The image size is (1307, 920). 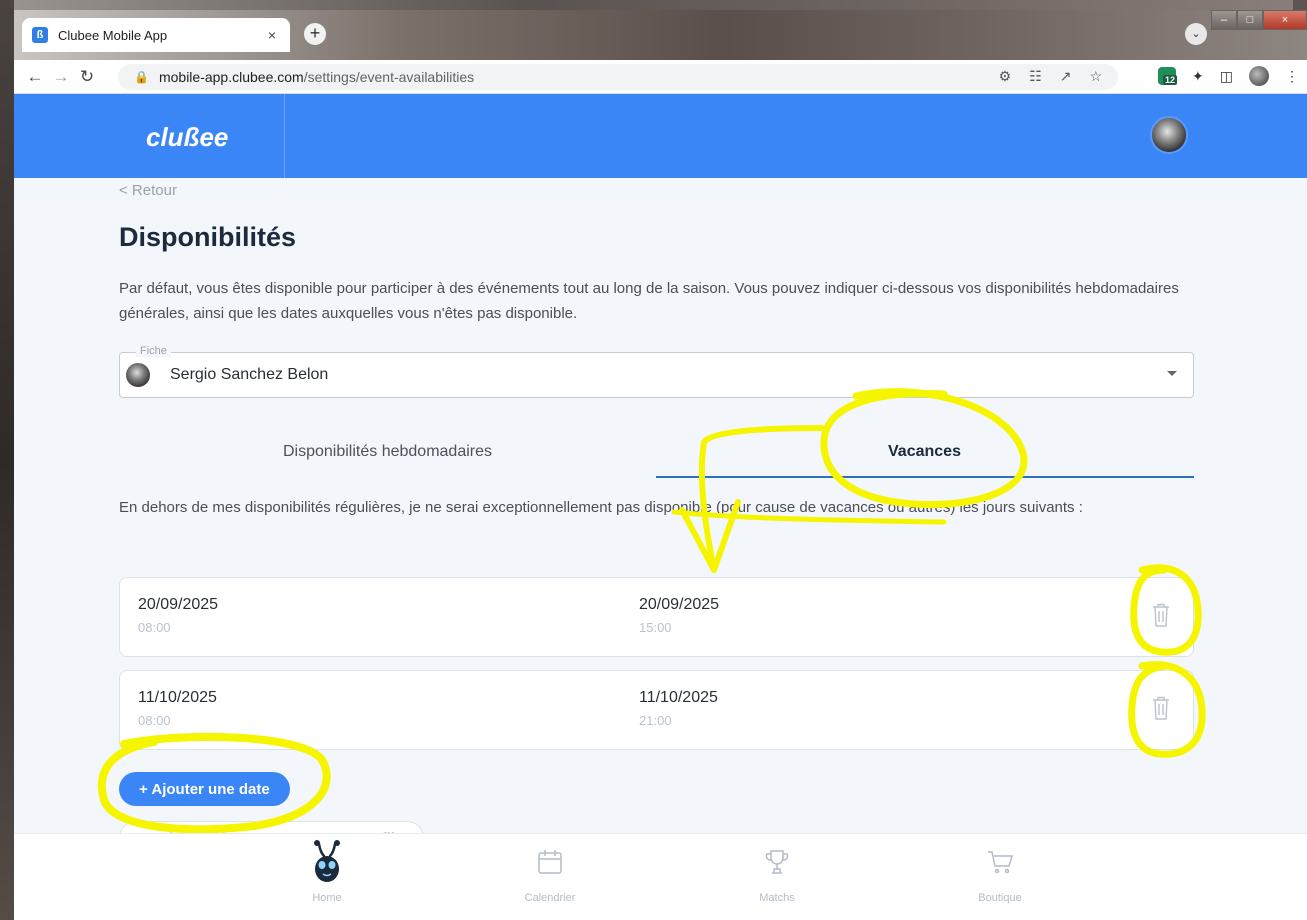 What do you see at coordinates (208, 237) in the screenshot?
I see `page-title: Disponibilités` at bounding box center [208, 237].